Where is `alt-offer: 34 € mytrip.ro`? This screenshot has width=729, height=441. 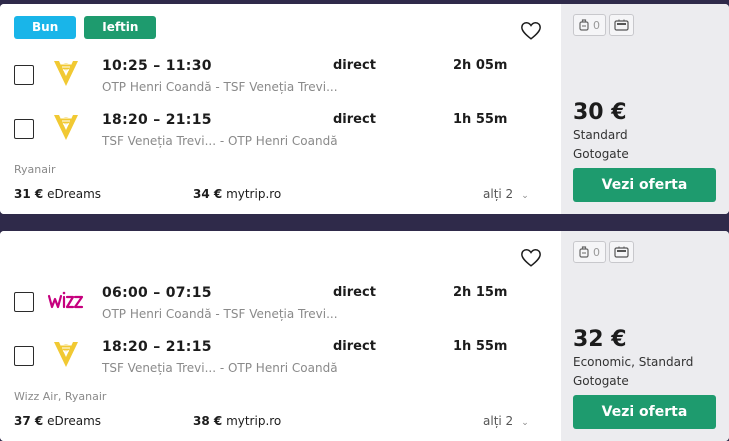
alt-offer: 34 € mytrip.ro is located at coordinates (237, 194).